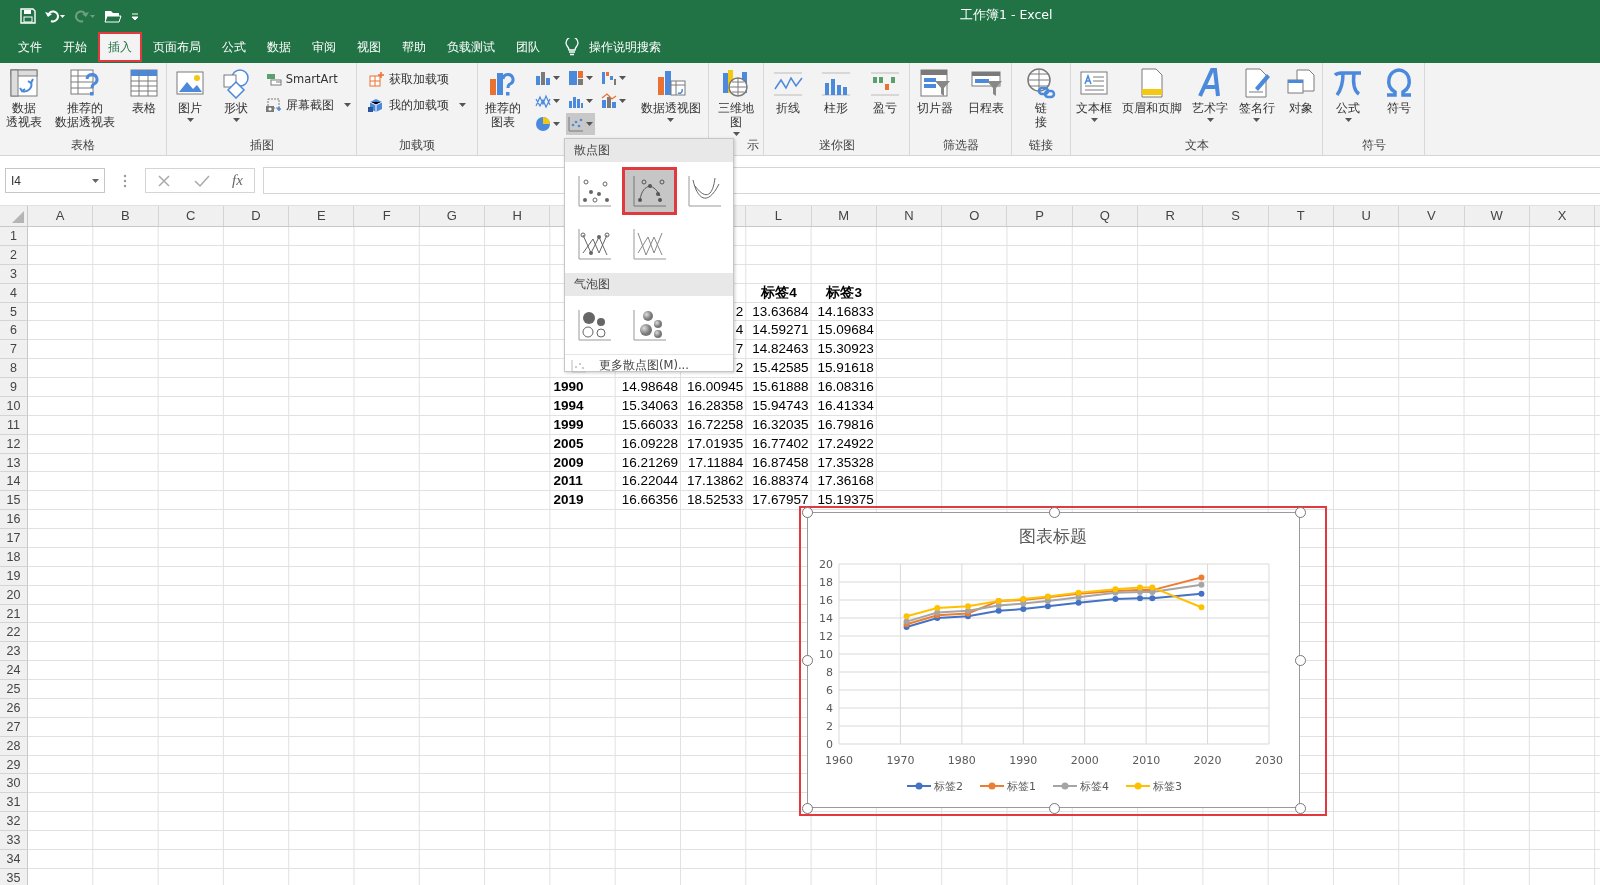 This screenshot has width=1600, height=885. What do you see at coordinates (28, 15) in the screenshot?
I see `save-icon` at bounding box center [28, 15].